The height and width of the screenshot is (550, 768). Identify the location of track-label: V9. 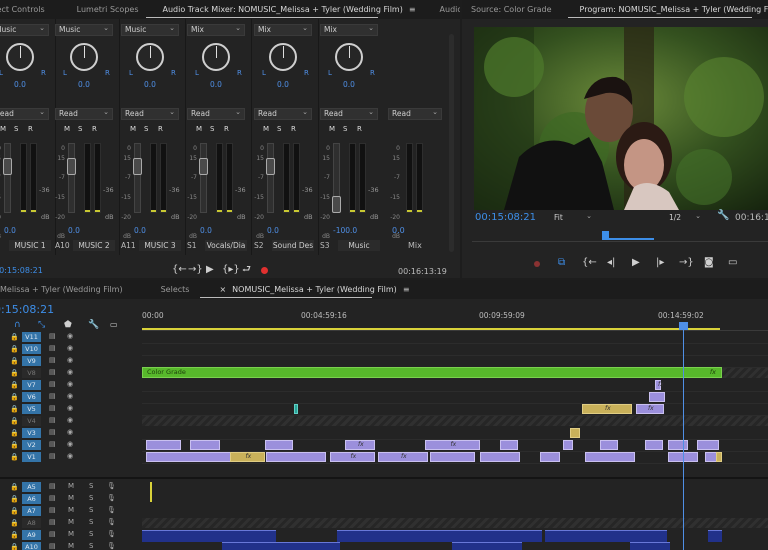
(31, 361).